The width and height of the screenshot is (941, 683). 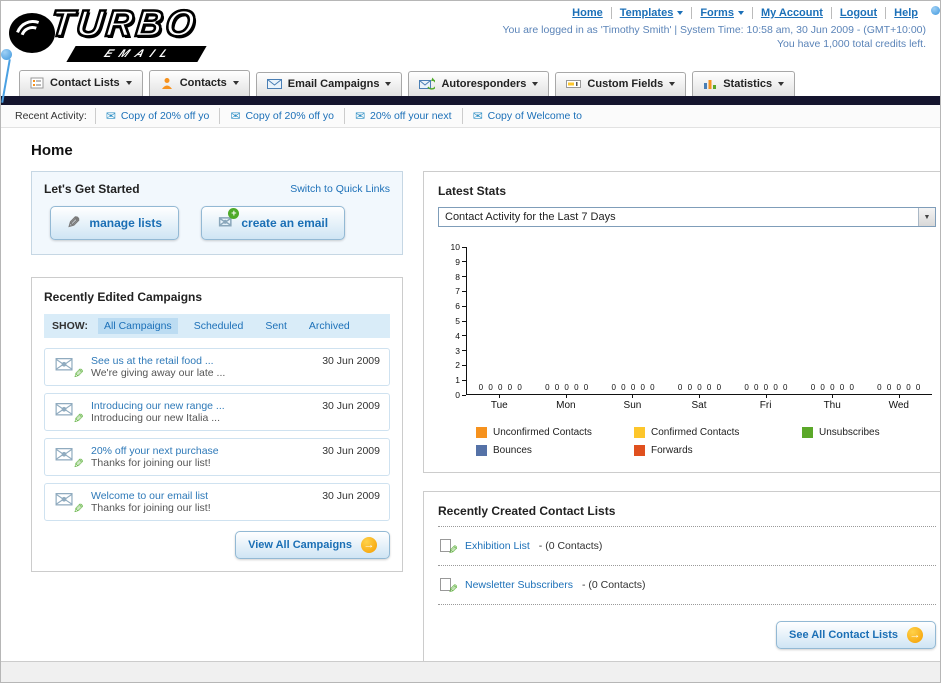 What do you see at coordinates (155, 451) in the screenshot?
I see `campaign-title-link: 20% off your next purchase` at bounding box center [155, 451].